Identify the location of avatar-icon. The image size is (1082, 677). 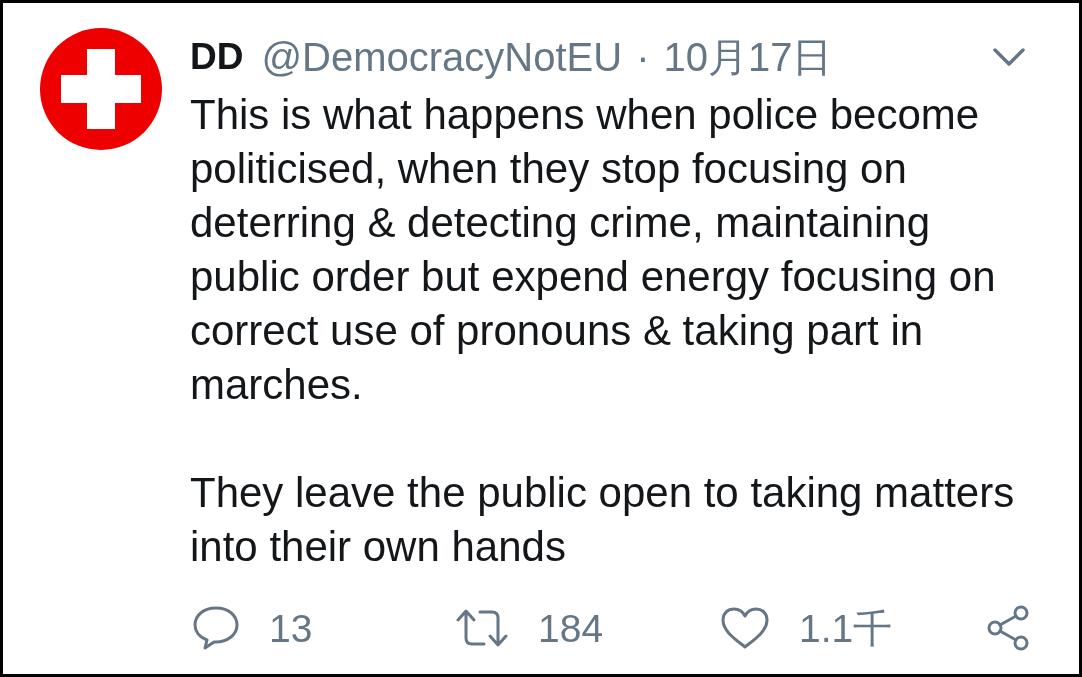
(101, 89).